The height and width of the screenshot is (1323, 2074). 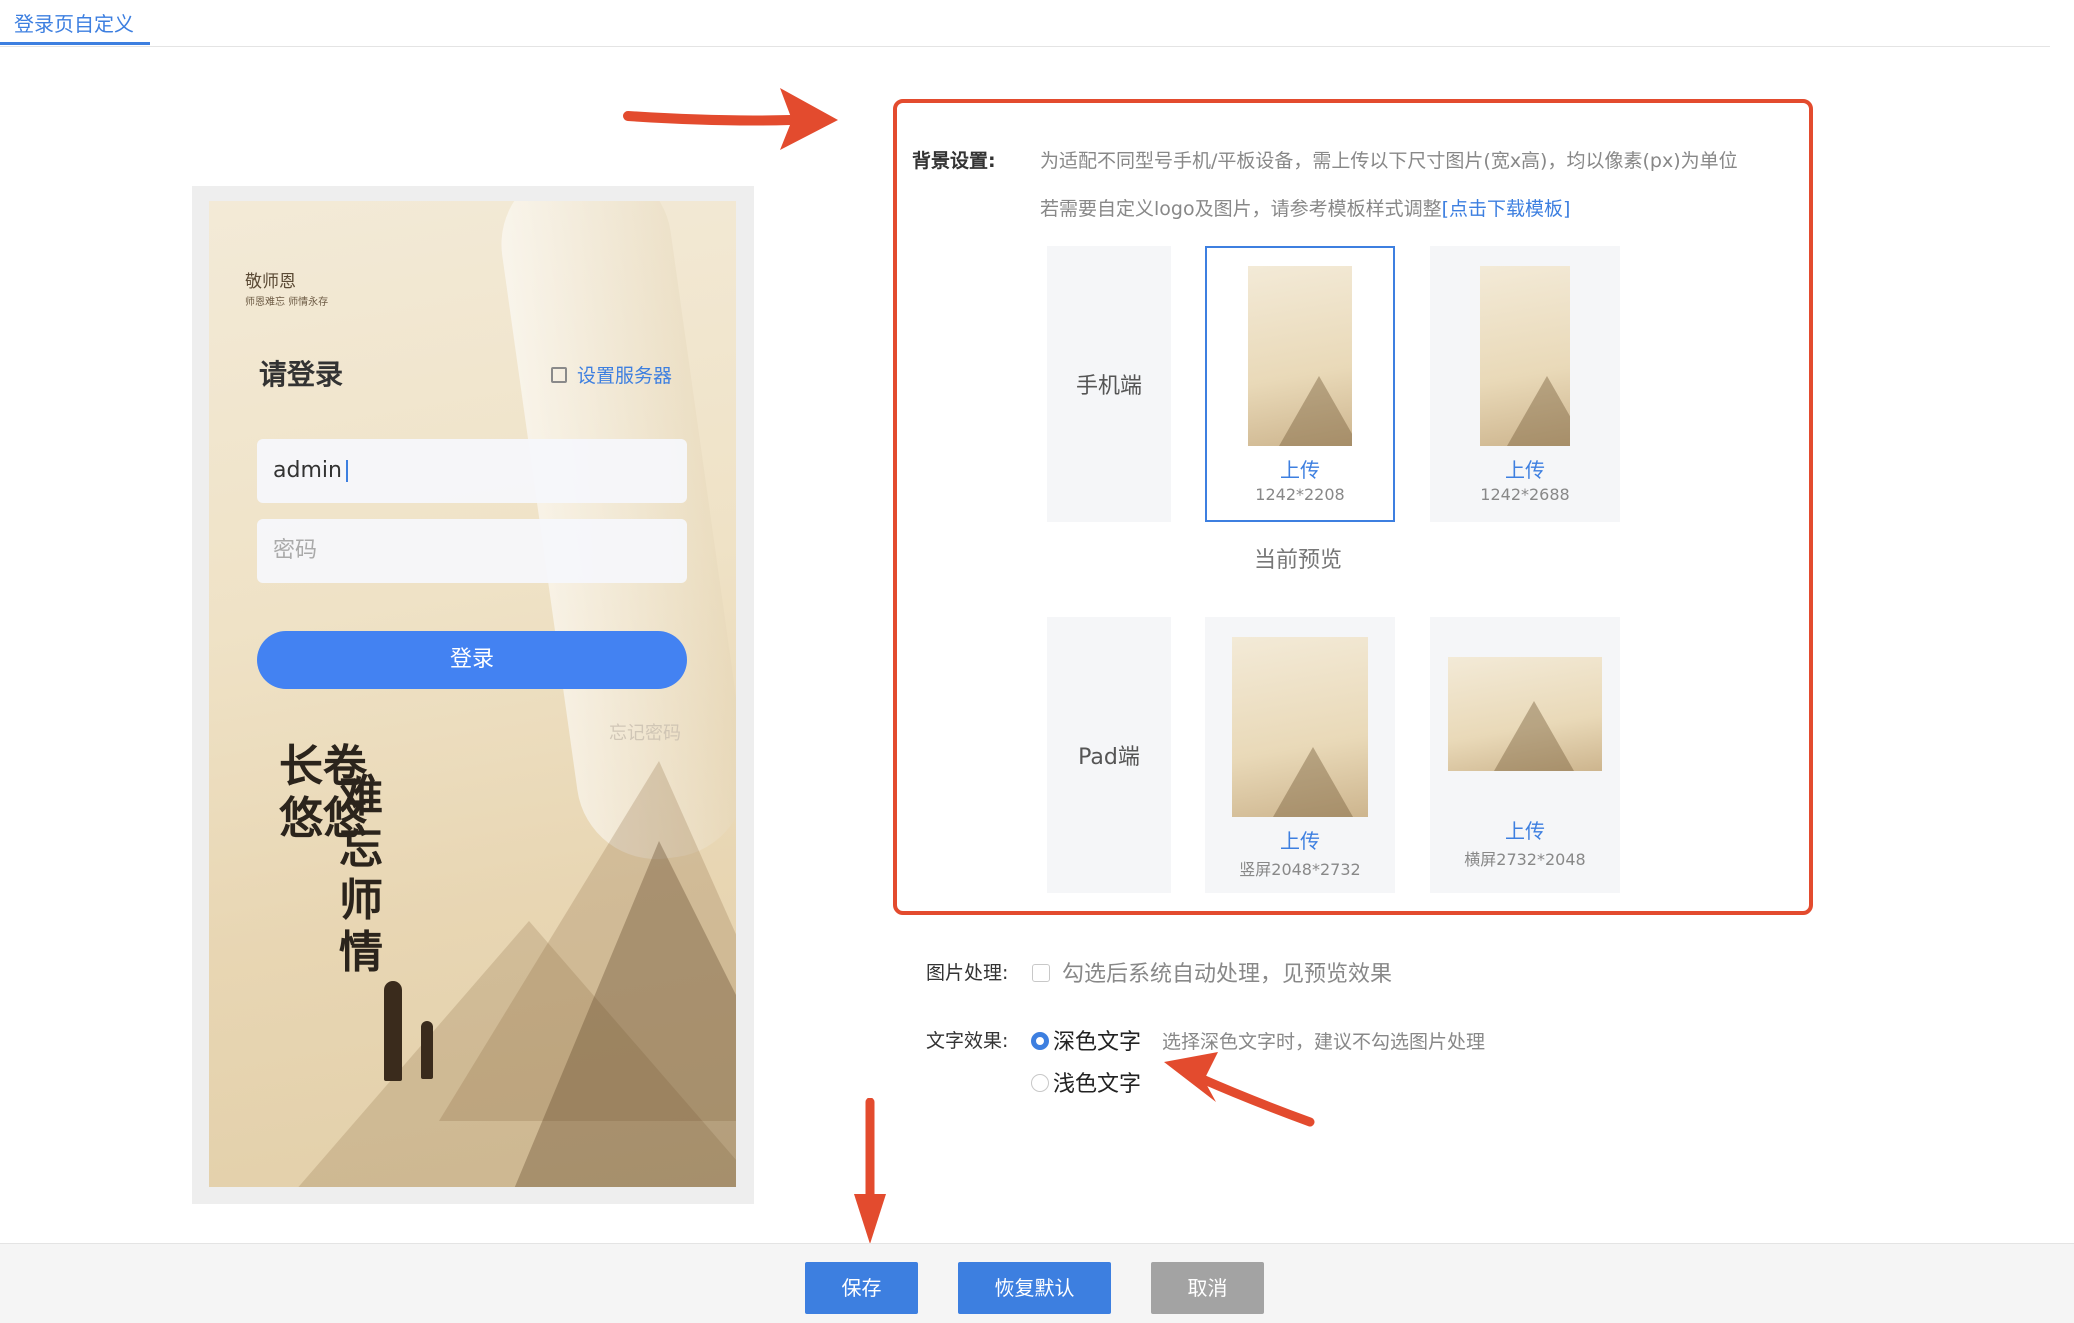 I want to click on image-size: 横屏2732*2048, so click(x=1525, y=859).